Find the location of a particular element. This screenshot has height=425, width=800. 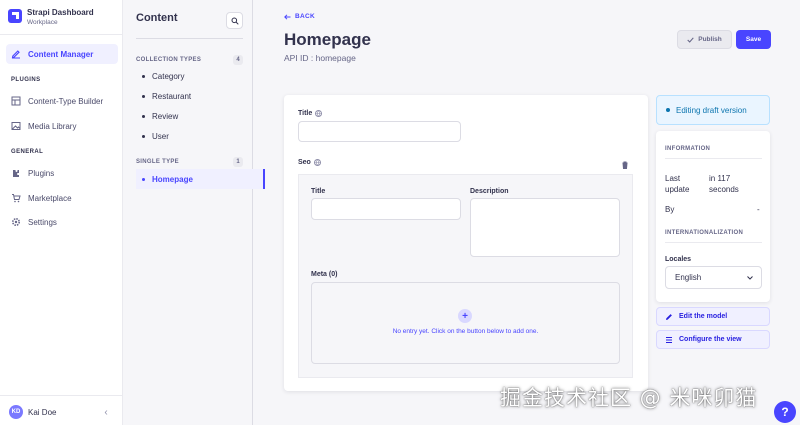

nav-label: Content Manager is located at coordinates (61, 54).